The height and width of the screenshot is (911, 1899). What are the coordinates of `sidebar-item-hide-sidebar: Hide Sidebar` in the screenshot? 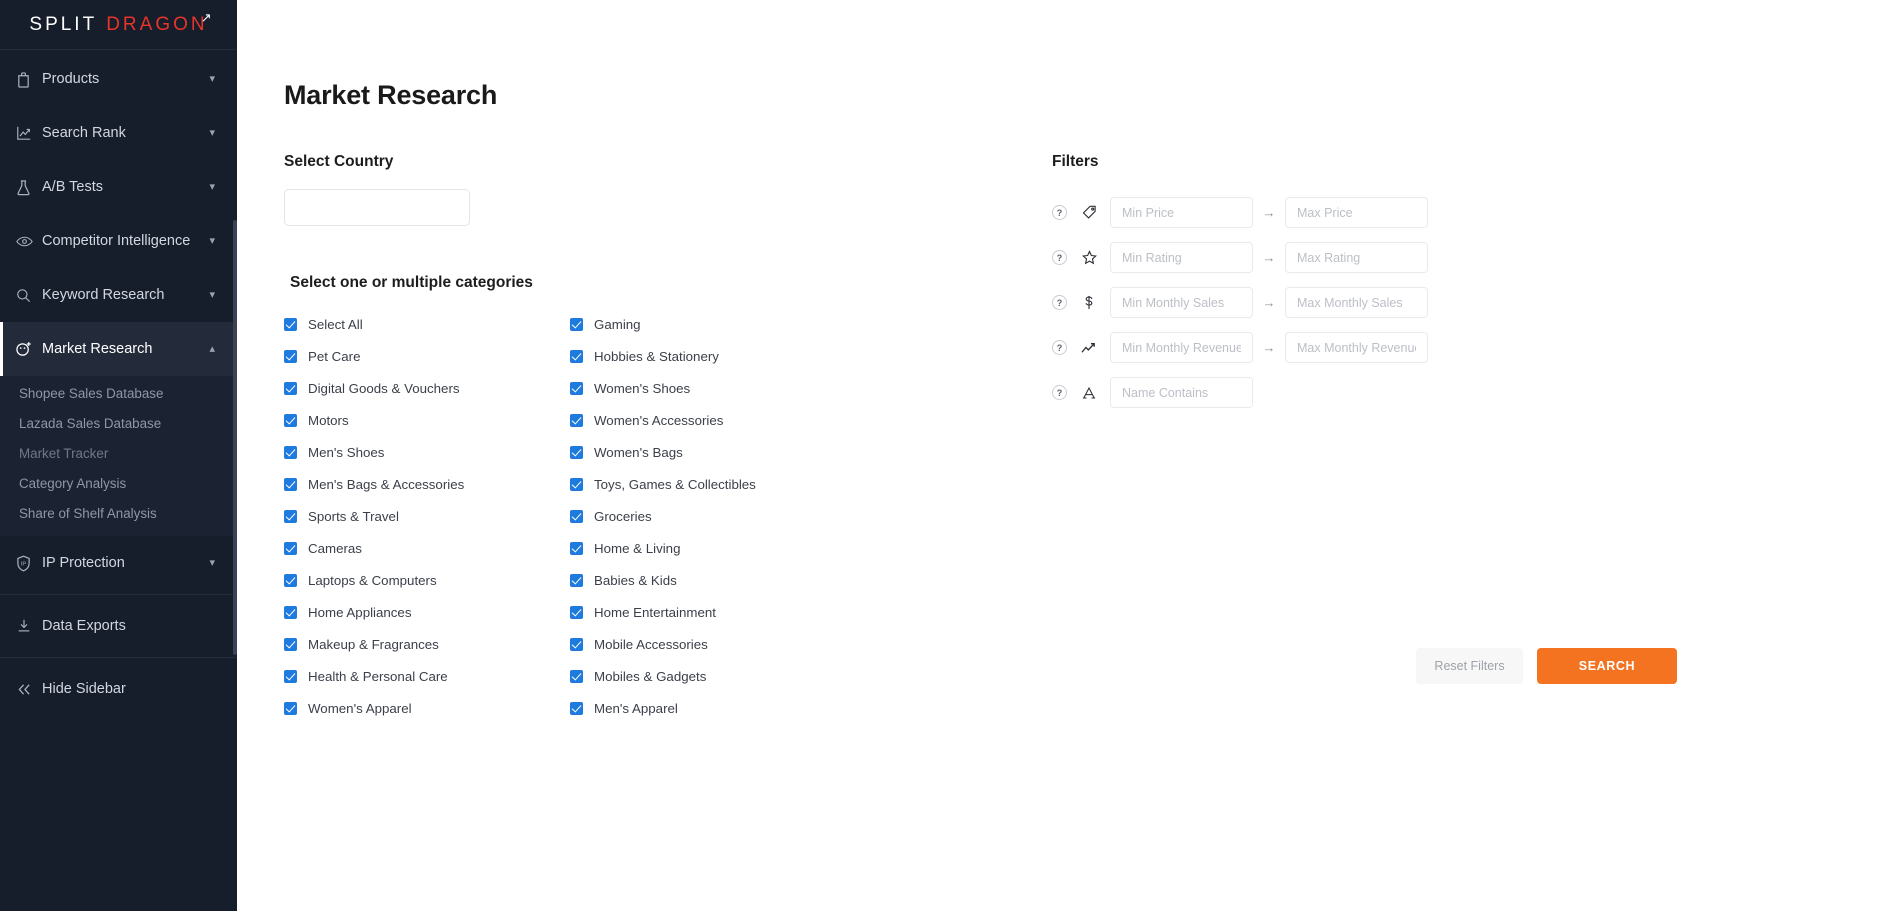 It's located at (118, 689).